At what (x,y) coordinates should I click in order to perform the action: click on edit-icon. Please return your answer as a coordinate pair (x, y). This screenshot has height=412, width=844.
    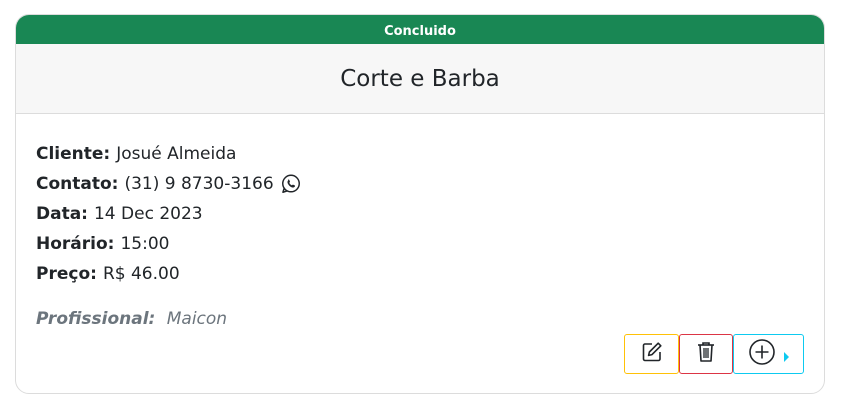
    Looking at the image, I should click on (652, 354).